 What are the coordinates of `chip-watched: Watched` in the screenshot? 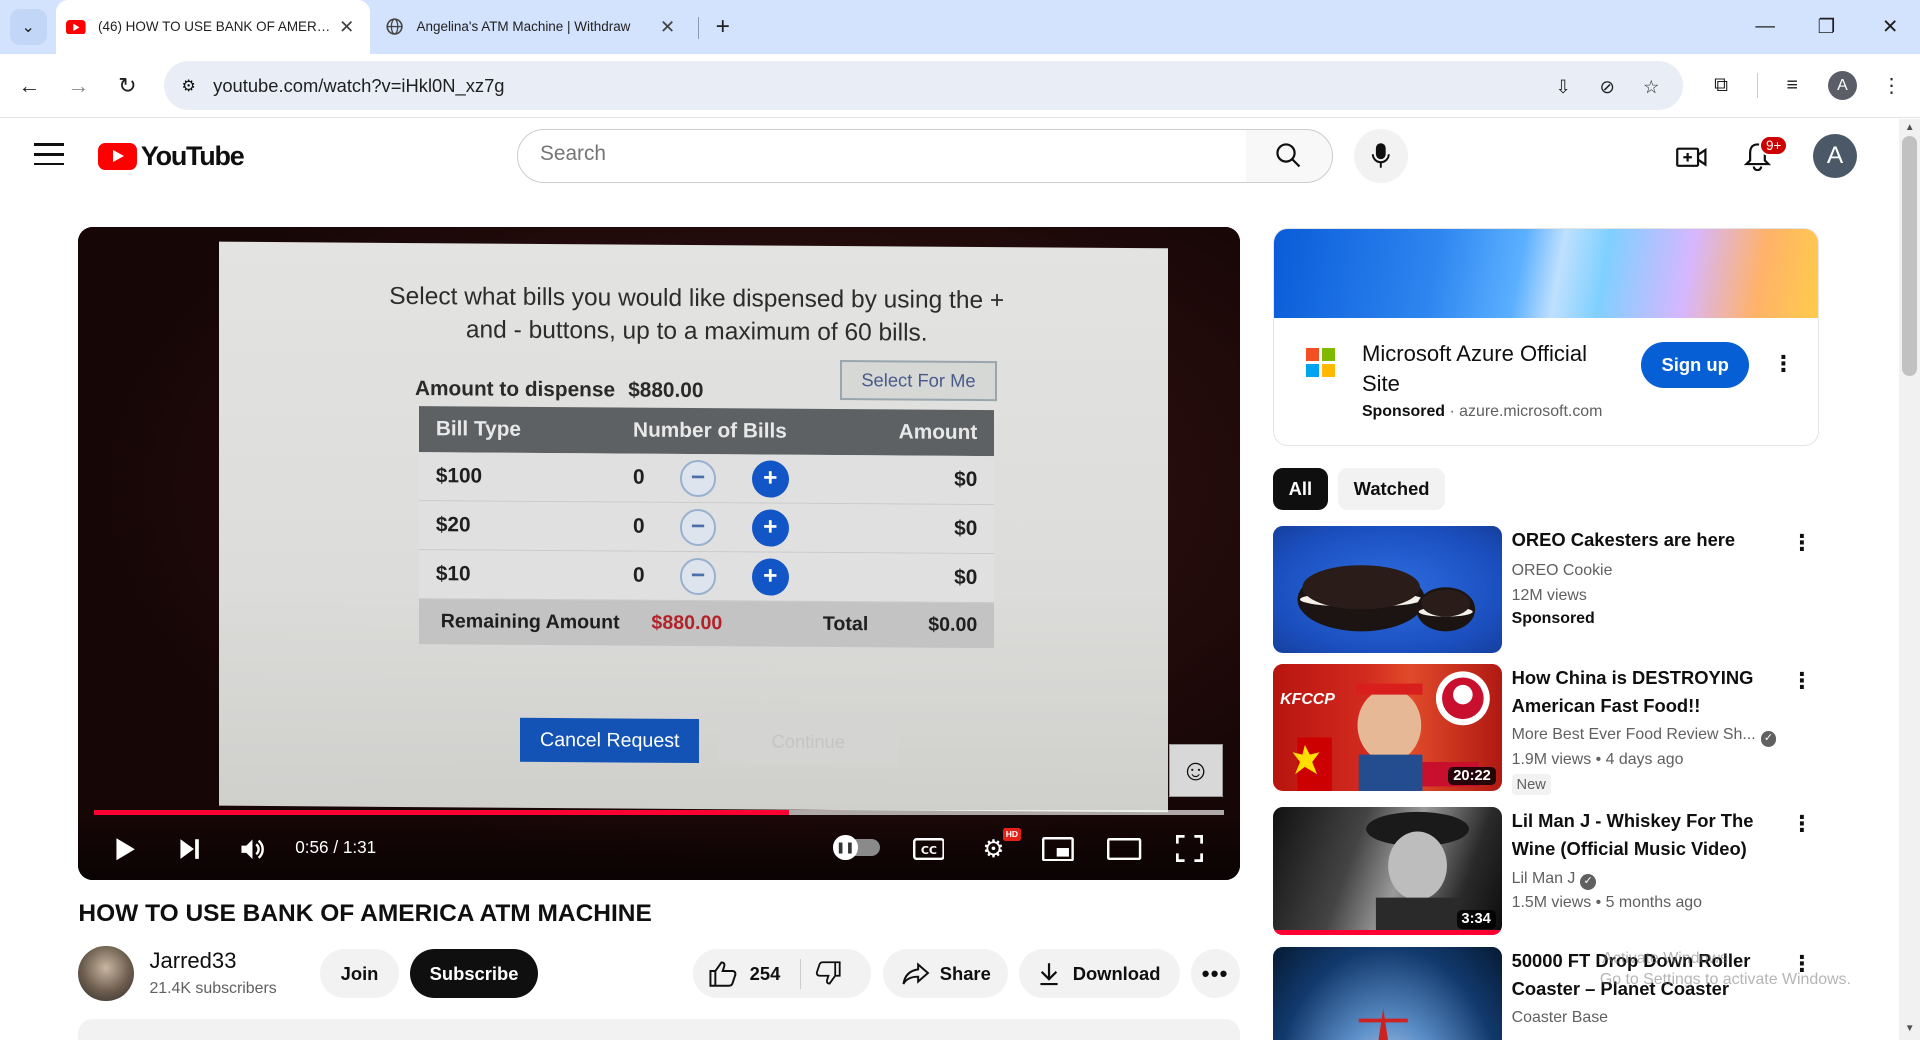 It's located at (1391, 488).